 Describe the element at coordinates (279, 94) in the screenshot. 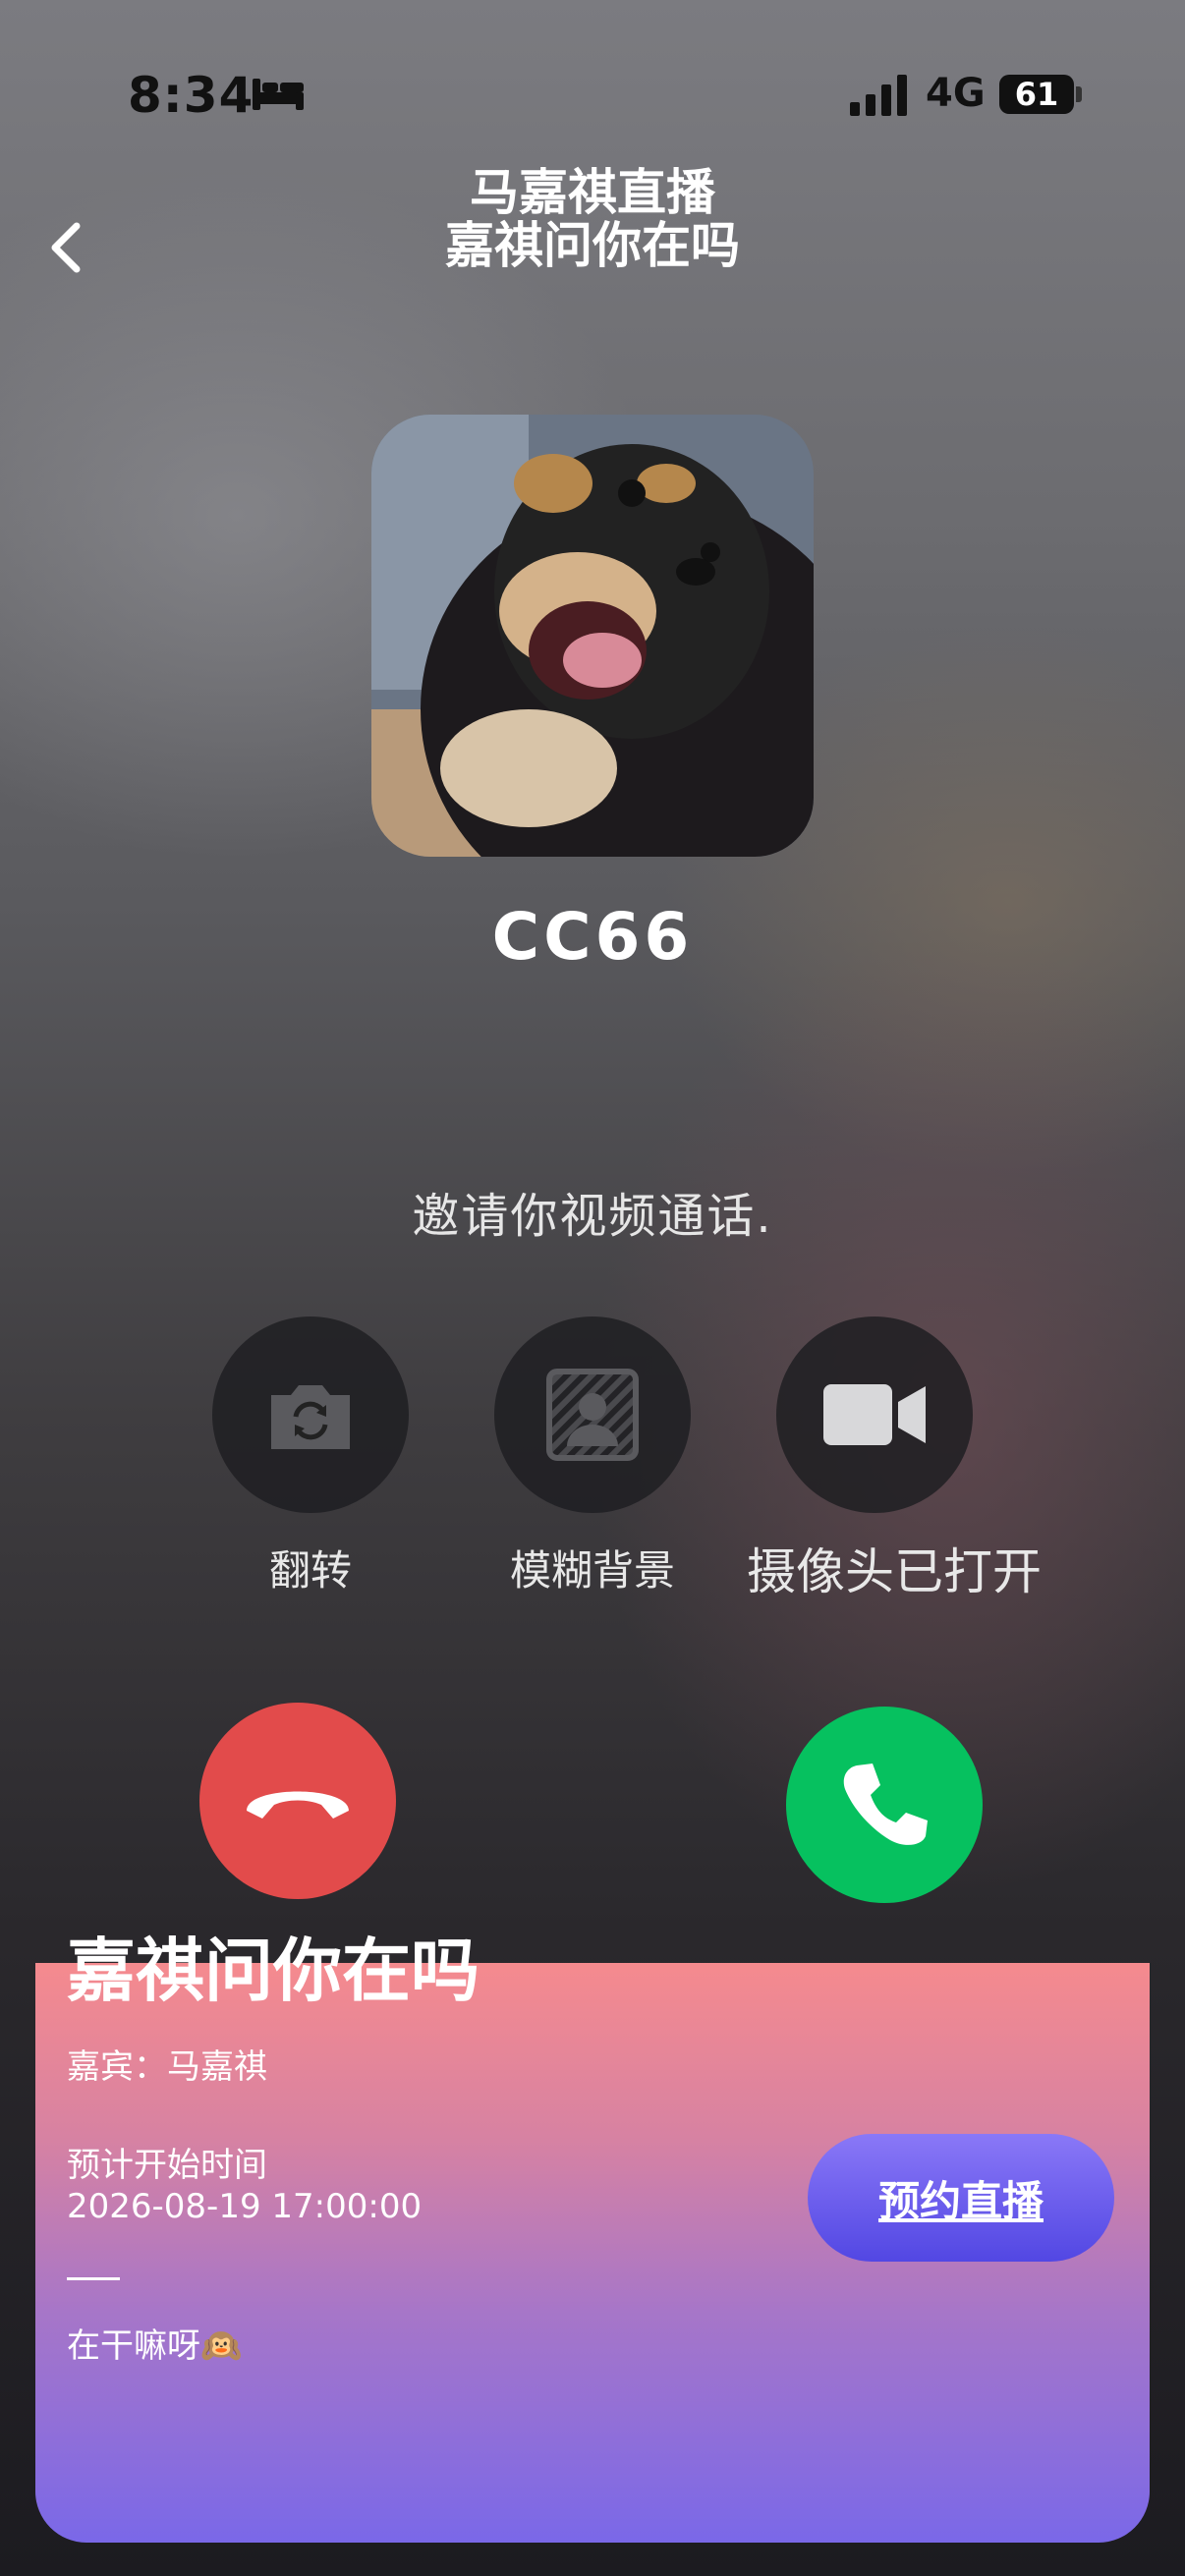

I see `sleep-focus-icon` at that location.